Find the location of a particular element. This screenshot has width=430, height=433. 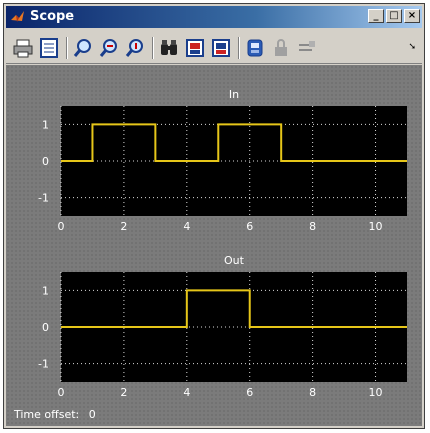

toolbar: ➘ is located at coordinates (214, 47).